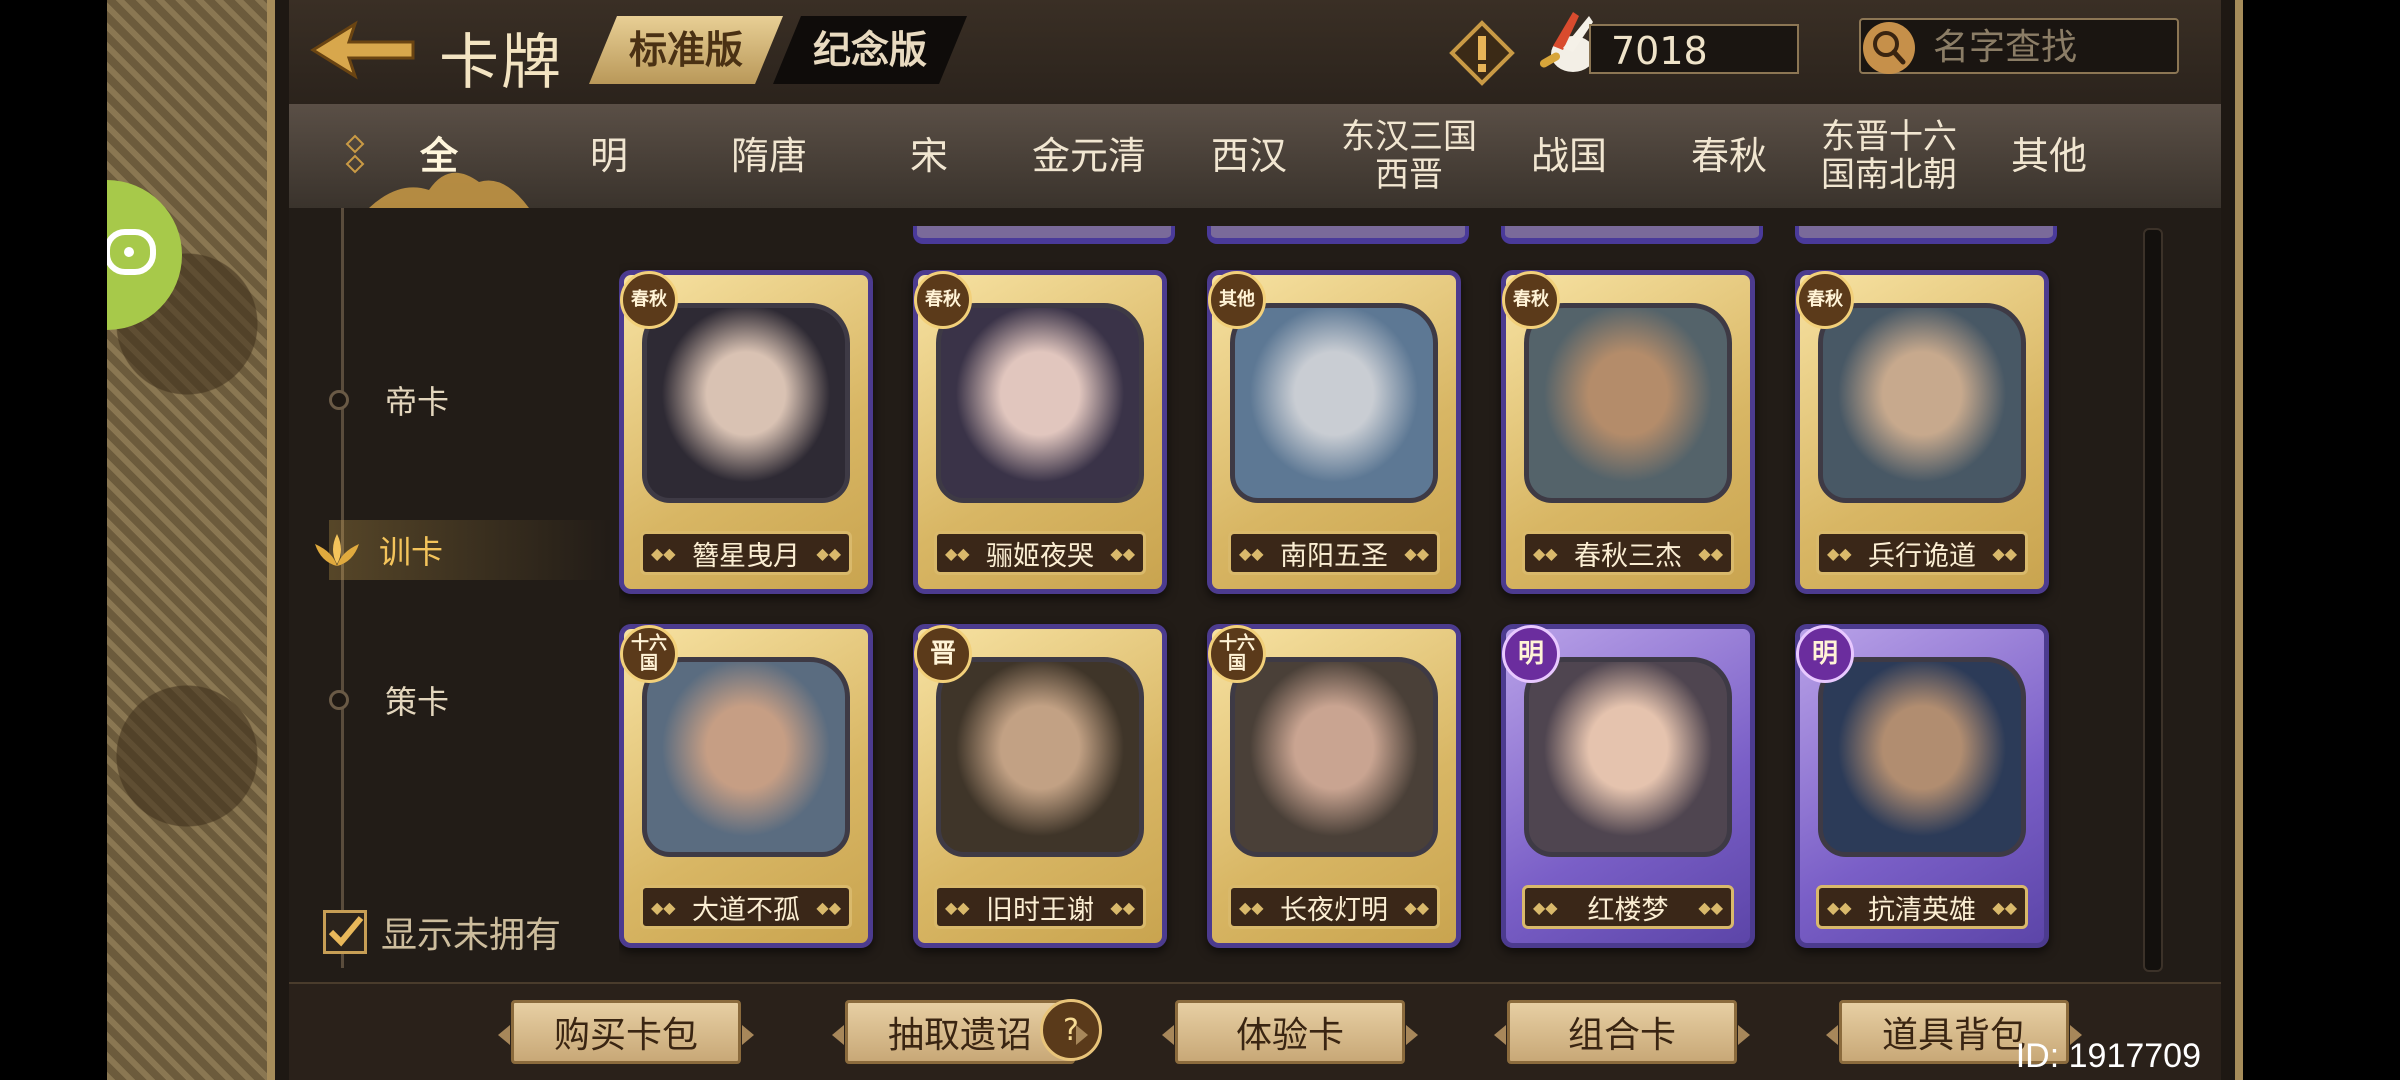 The height and width of the screenshot is (1080, 2400). I want to click on card-name-bar: ◆◆ 红楼梦 ◆◆, so click(1628, 907).